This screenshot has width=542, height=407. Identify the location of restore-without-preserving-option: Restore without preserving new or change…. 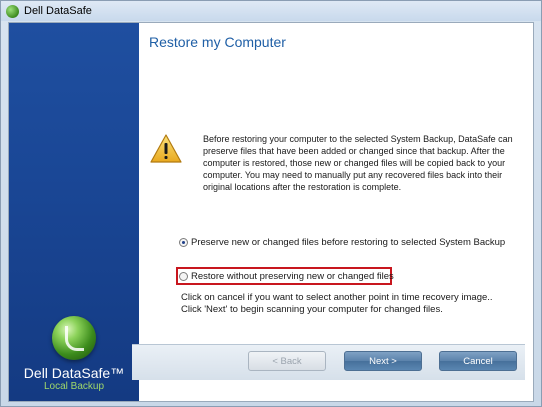
(286, 276).